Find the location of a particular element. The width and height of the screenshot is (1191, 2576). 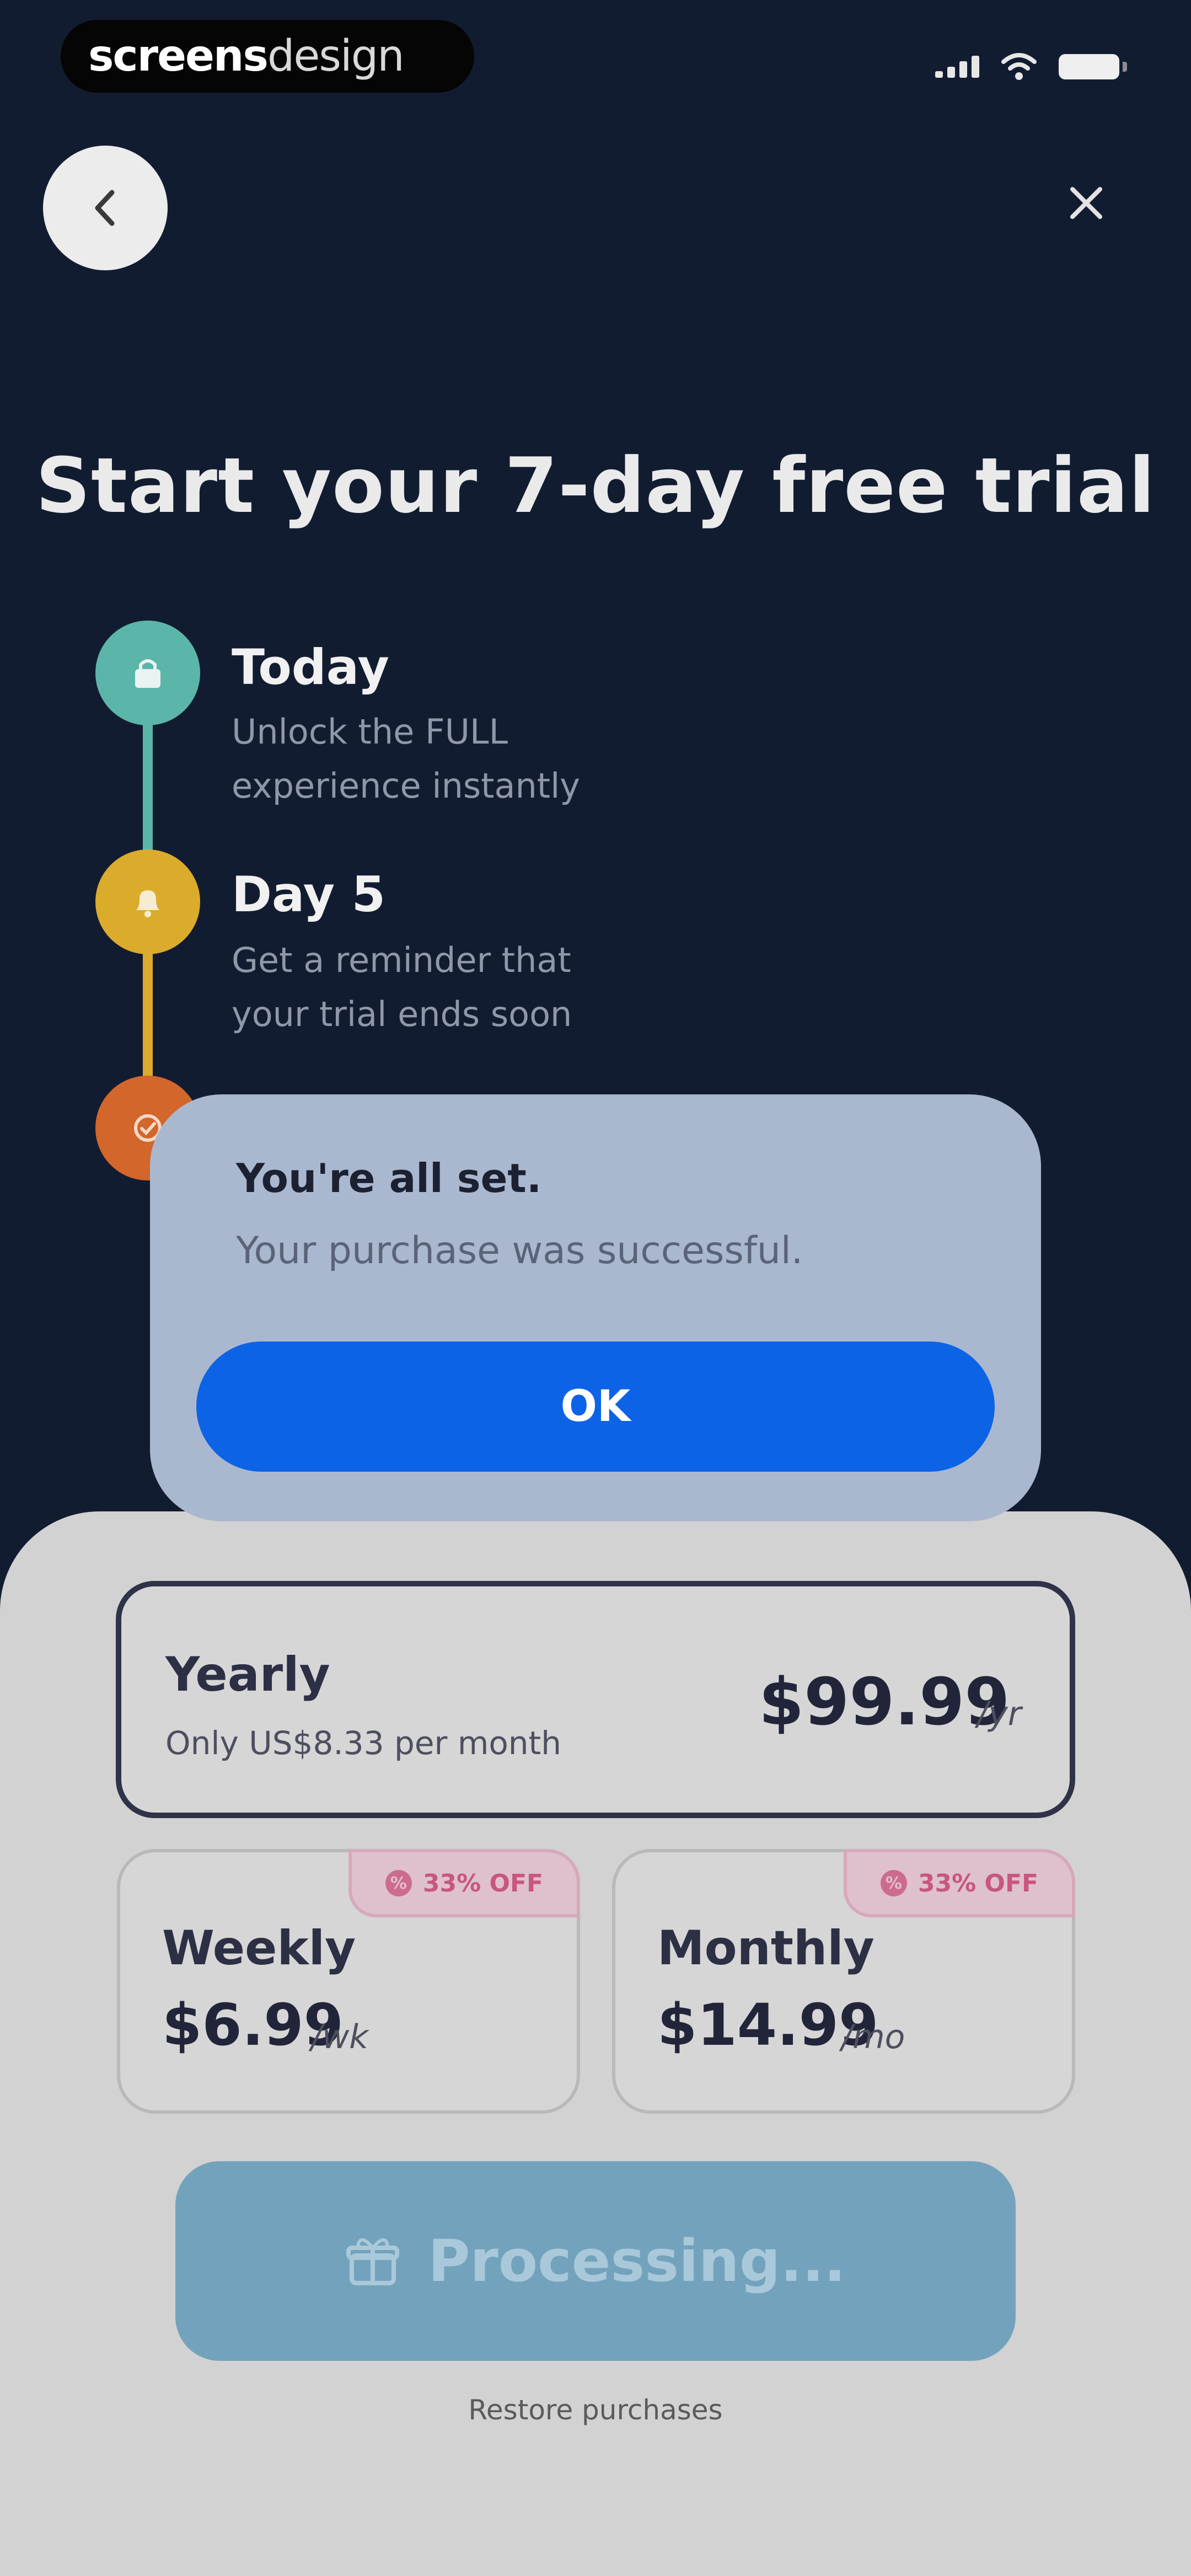

gift-icon is located at coordinates (373, 2261).